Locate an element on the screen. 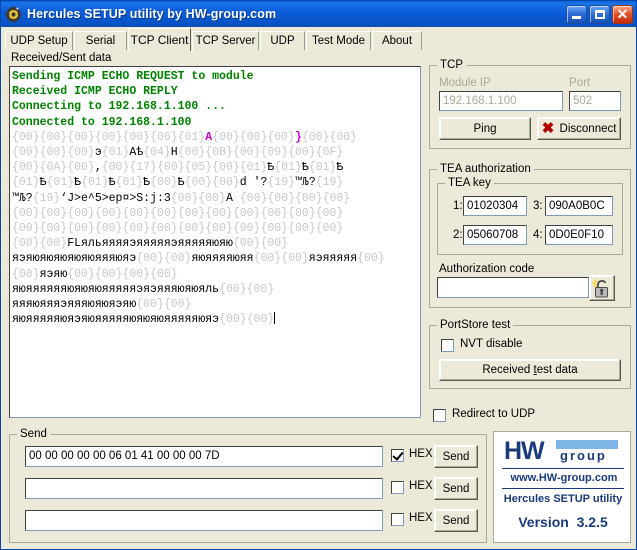 The image size is (637, 550). send-button-2: Send is located at coordinates (456, 488).